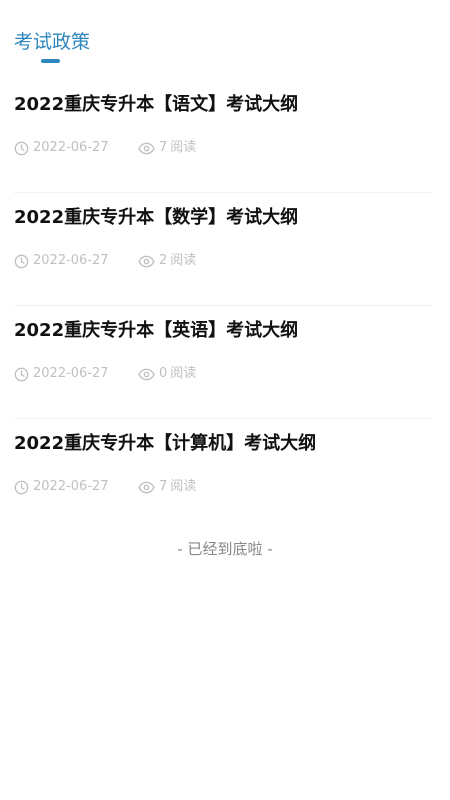 The height and width of the screenshot is (800, 450). Describe the element at coordinates (223, 249) in the screenshot. I see `article-item: 2022重庆专升本【数学】考试大纲 2022-06-27 2 阅读` at that location.